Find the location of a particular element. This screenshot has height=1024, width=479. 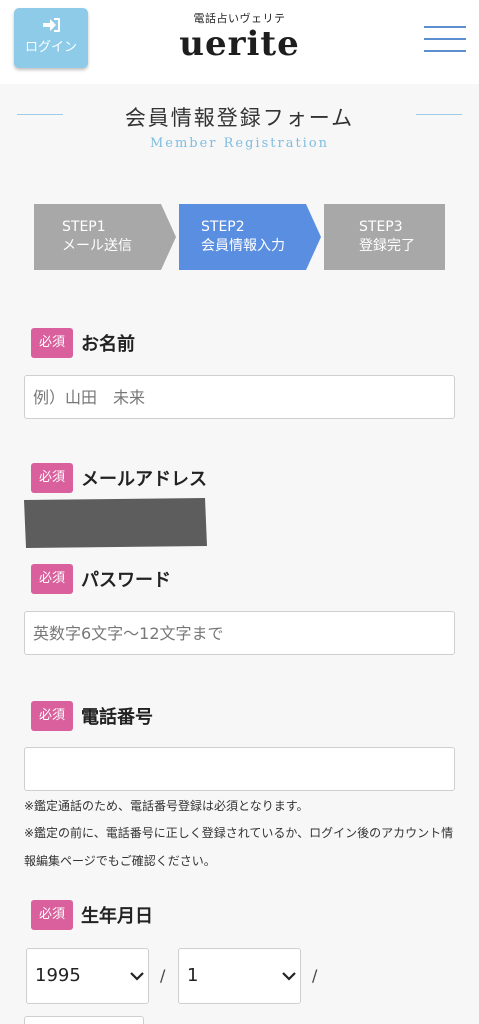

step-label: メール送信 is located at coordinates (97, 246).